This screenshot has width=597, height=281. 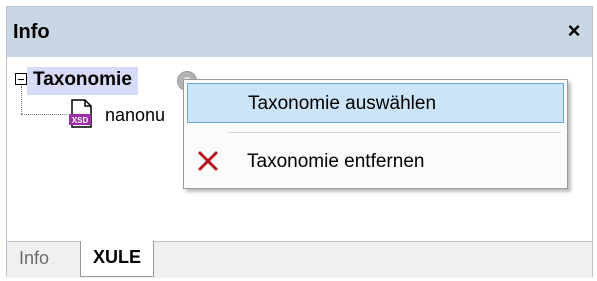 What do you see at coordinates (336, 161) in the screenshot?
I see `menu-item-label: Taxonomie entfernen` at bounding box center [336, 161].